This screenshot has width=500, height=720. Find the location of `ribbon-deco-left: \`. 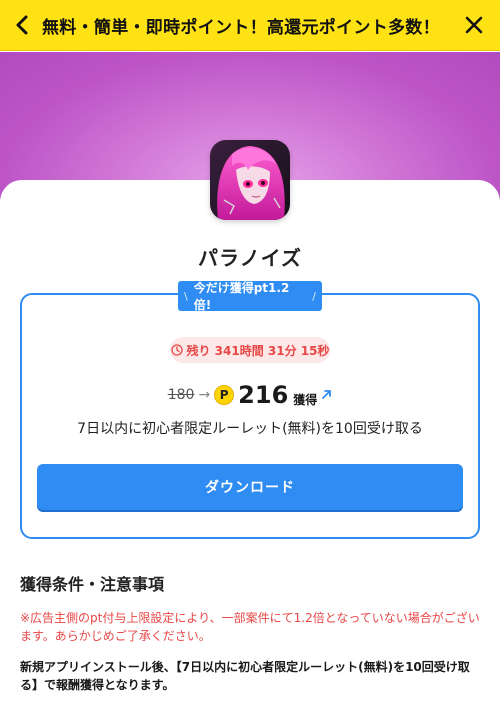

ribbon-deco-left: \ is located at coordinates (186, 296).